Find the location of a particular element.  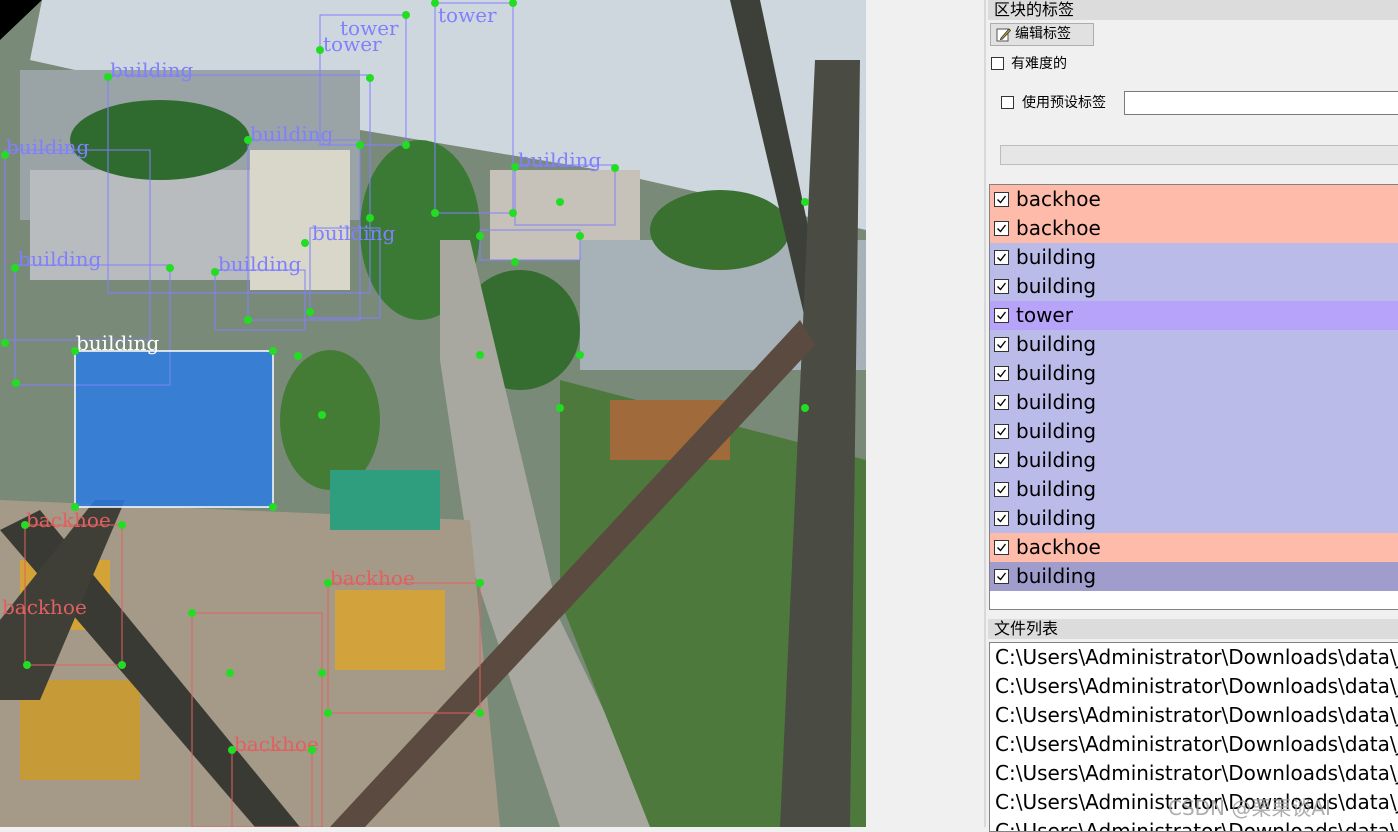

file-dock-title: 文件列表 is located at coordinates (1193, 629).